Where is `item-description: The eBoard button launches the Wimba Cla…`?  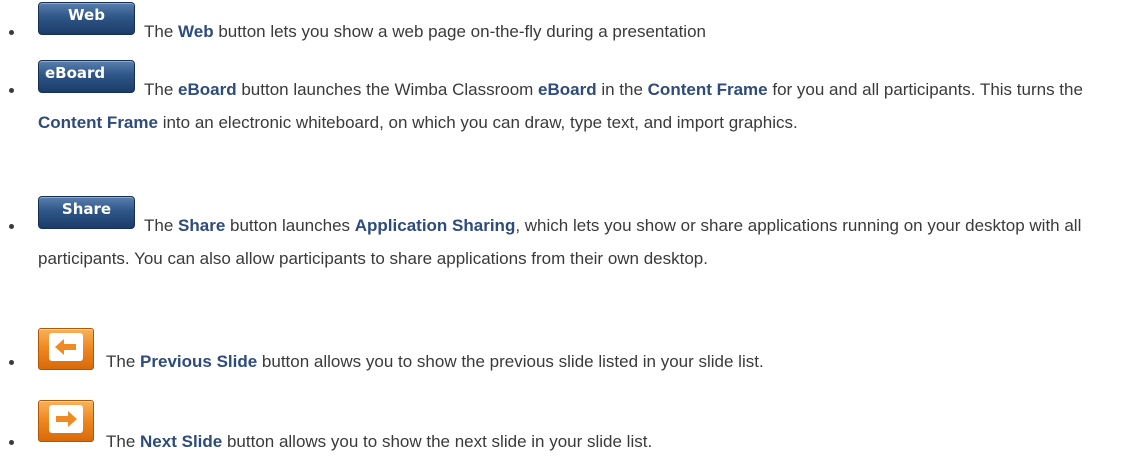 item-description: The eBoard button launches the Wimba Cla… is located at coordinates (560, 106).